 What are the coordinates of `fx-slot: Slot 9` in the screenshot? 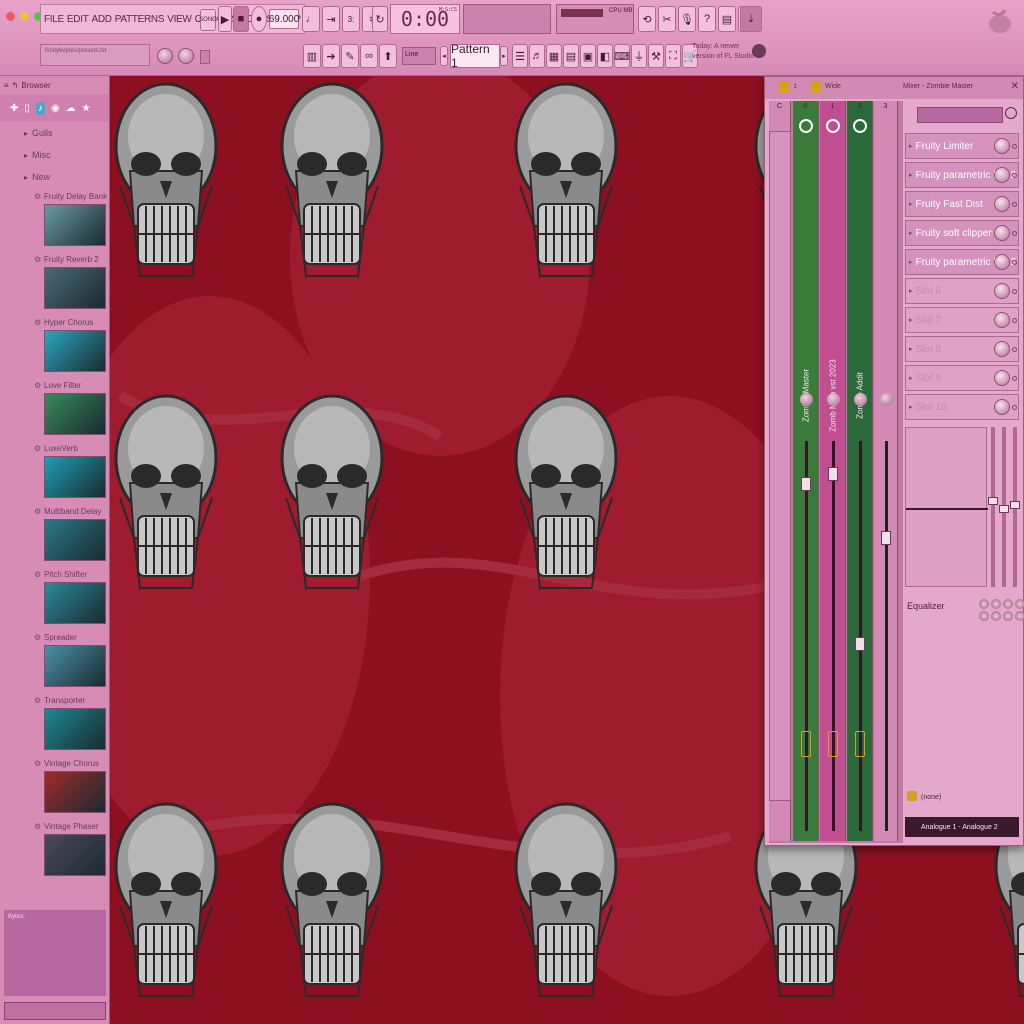 It's located at (962, 378).